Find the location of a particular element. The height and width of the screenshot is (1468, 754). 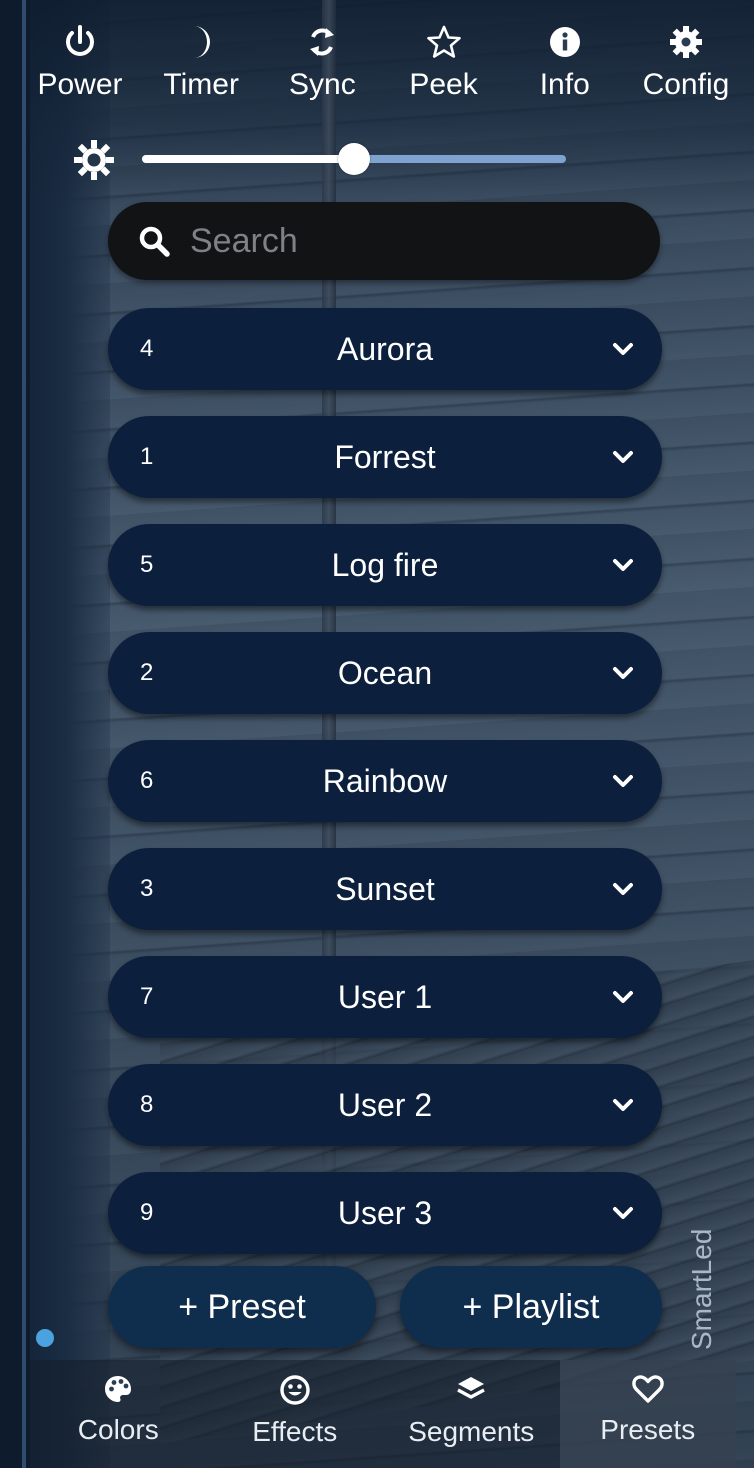

preset-item-user-3: 9 User 3 is located at coordinates (385, 1213).